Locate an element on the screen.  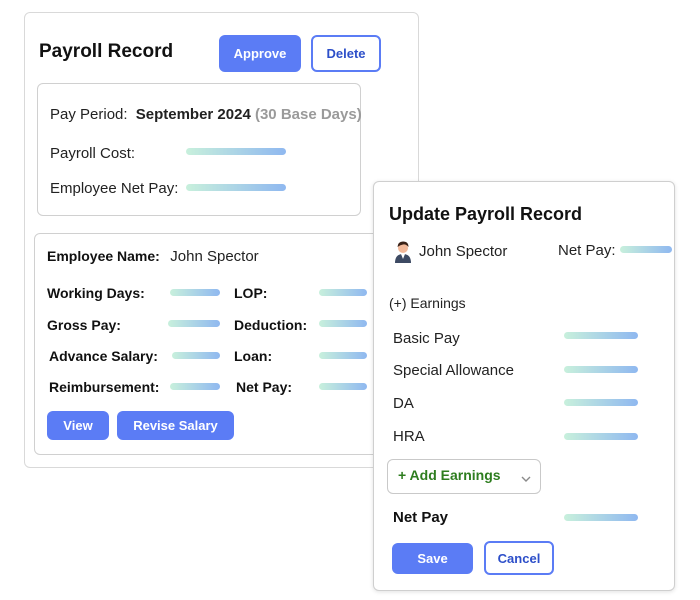
revise-salary-button: Revise Salary is located at coordinates (175, 425).